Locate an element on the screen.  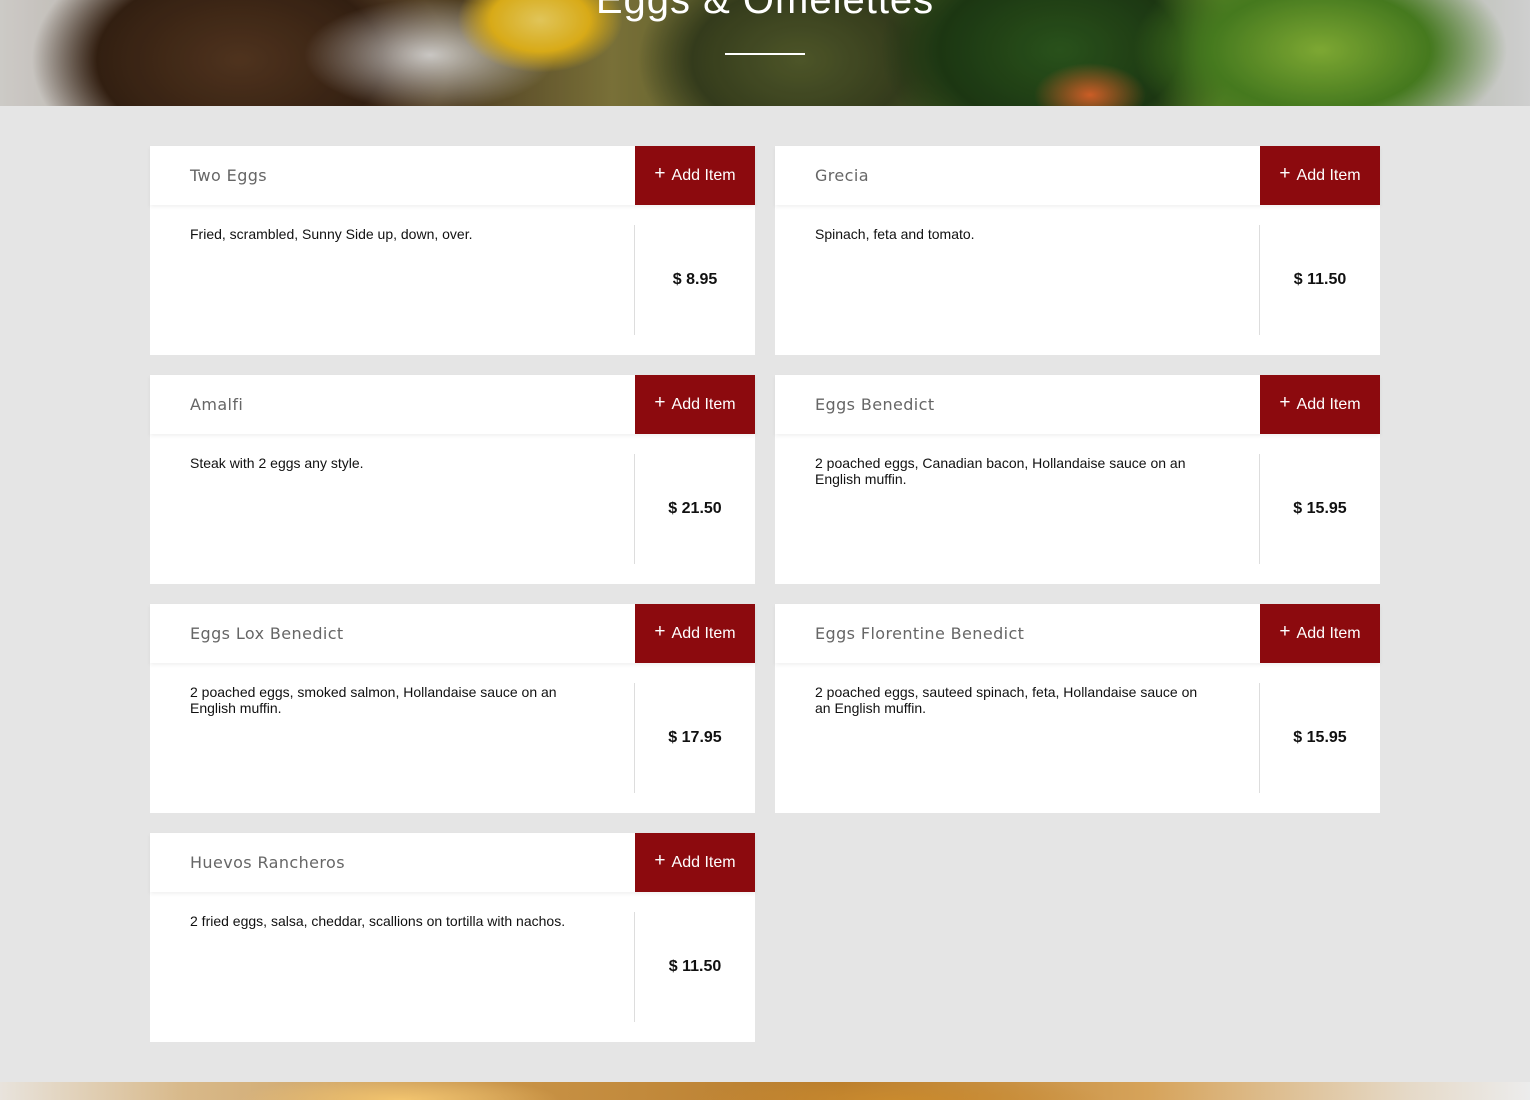
menu-item-header: Eggs Benedict + Add Item is located at coordinates (1077, 404).